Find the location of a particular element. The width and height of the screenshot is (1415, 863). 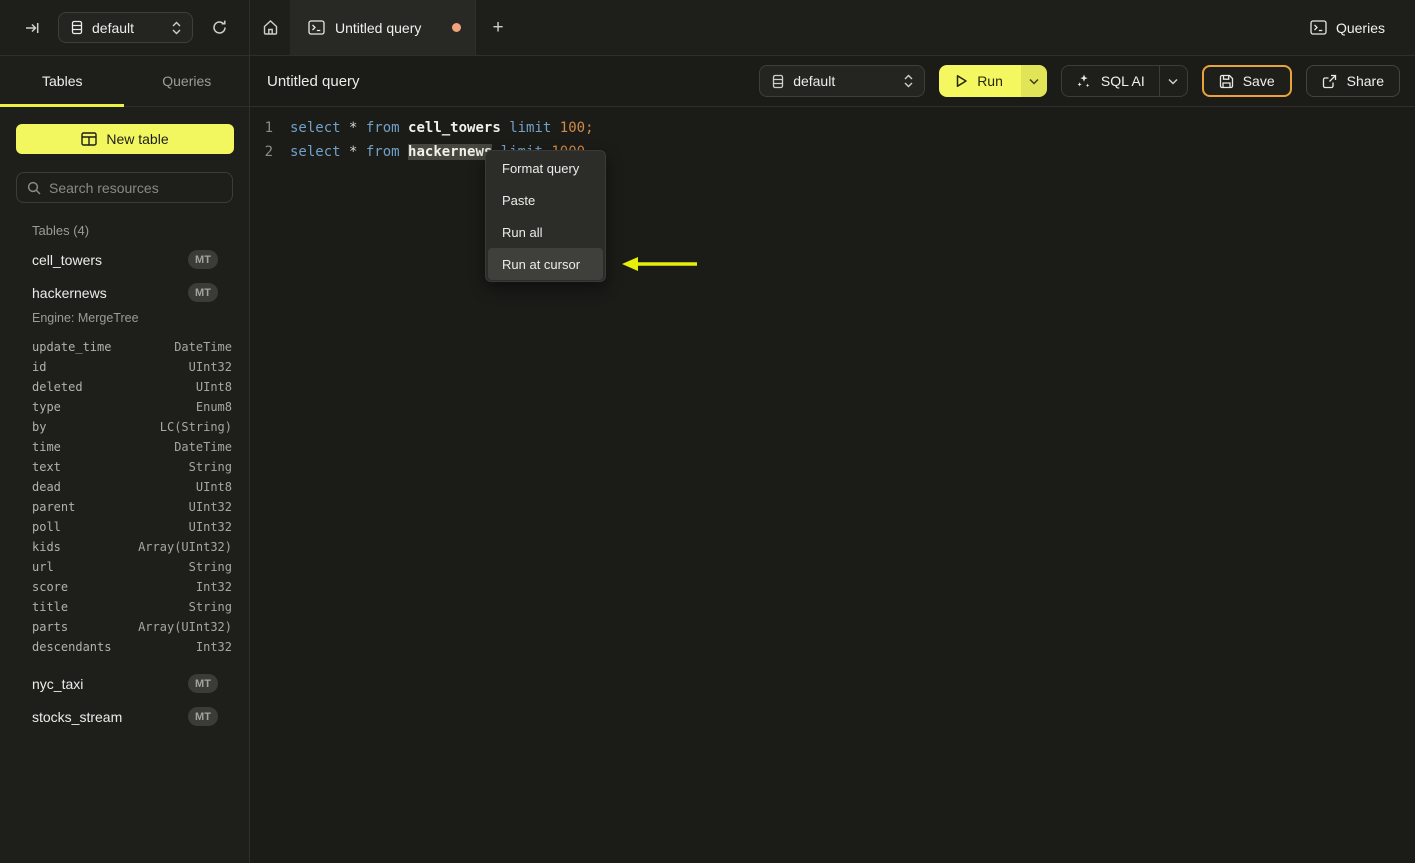

annotation-arrow-icon is located at coordinates (660, 264).